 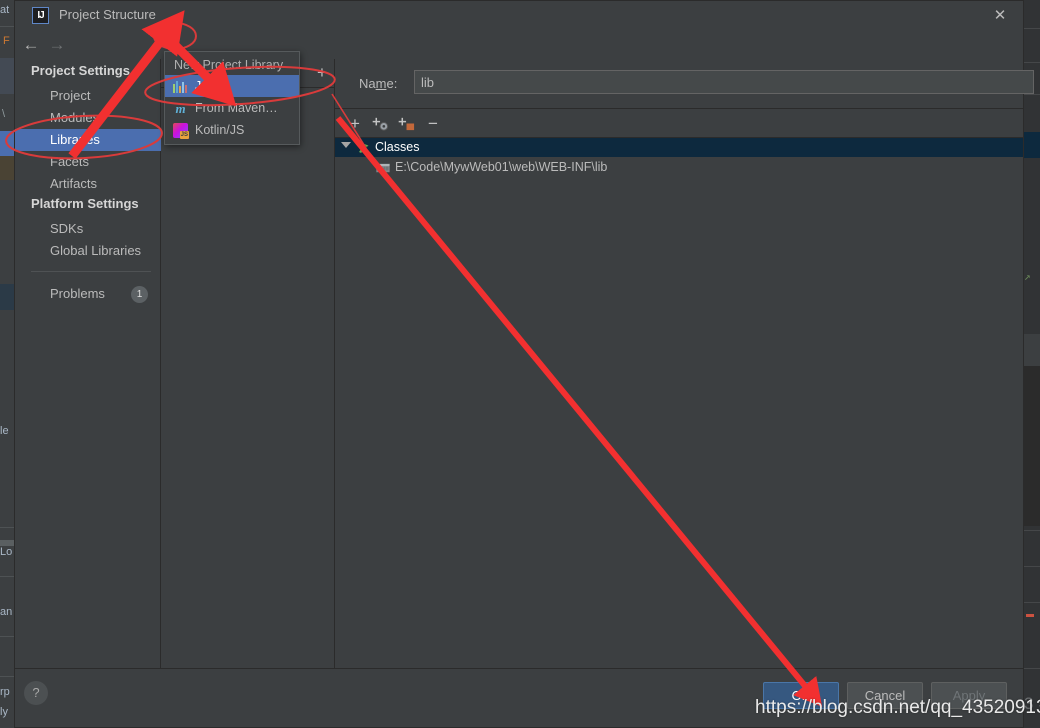 I want to click on sidebar-item-project: Project, so click(x=88, y=96).